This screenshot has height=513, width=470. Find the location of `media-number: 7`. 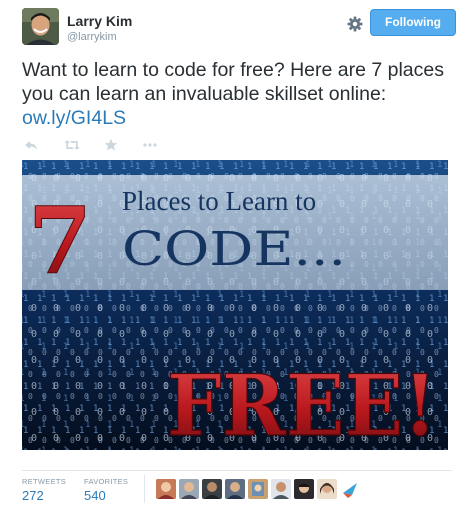

media-number: 7 is located at coordinates (60, 241).